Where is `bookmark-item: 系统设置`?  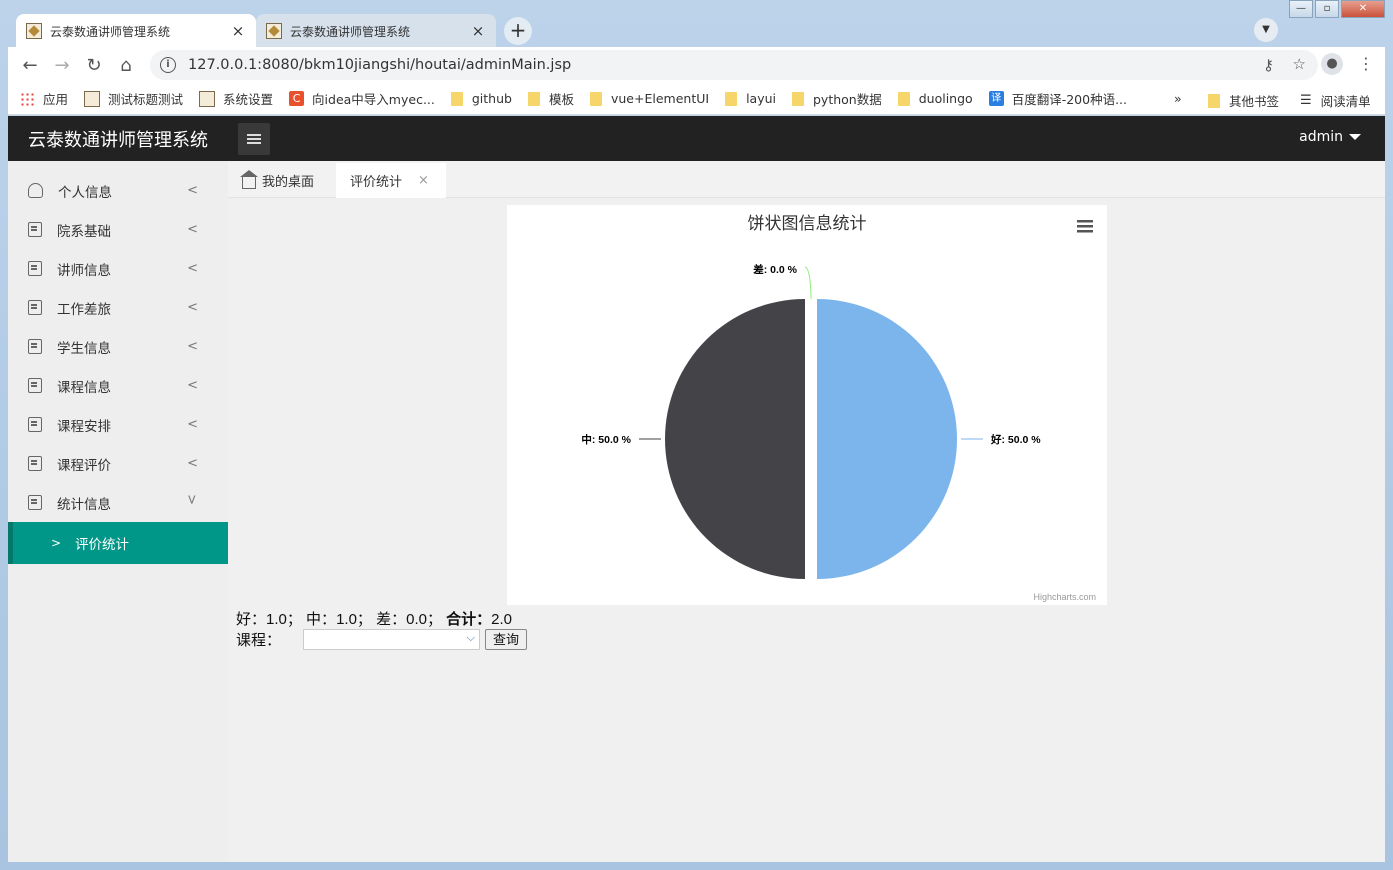 bookmark-item: 系统设置 is located at coordinates (236, 98).